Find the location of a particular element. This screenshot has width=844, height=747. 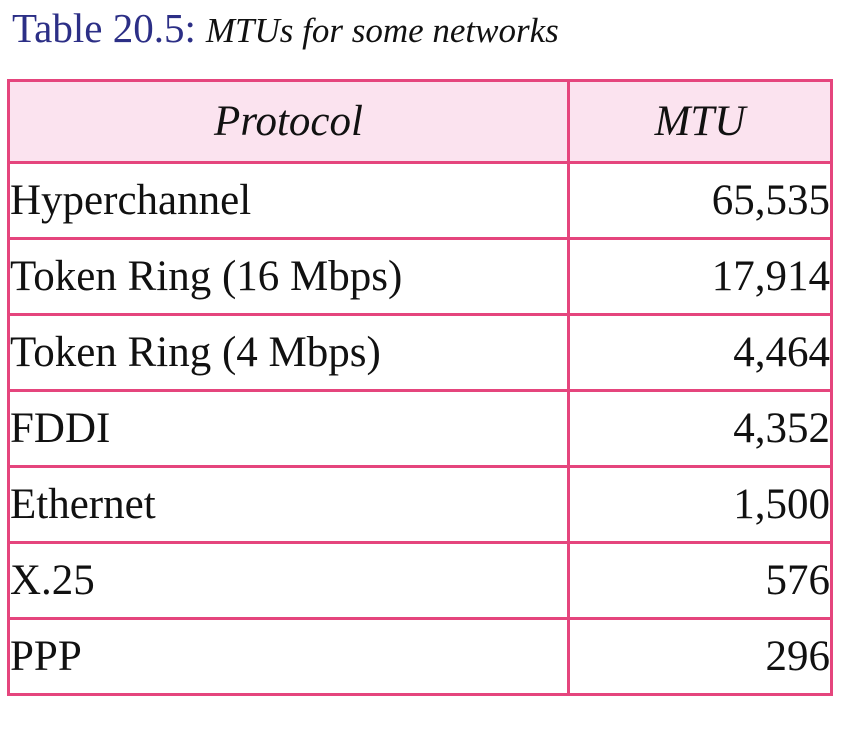

table-row: X.25 576 is located at coordinates (420, 580).